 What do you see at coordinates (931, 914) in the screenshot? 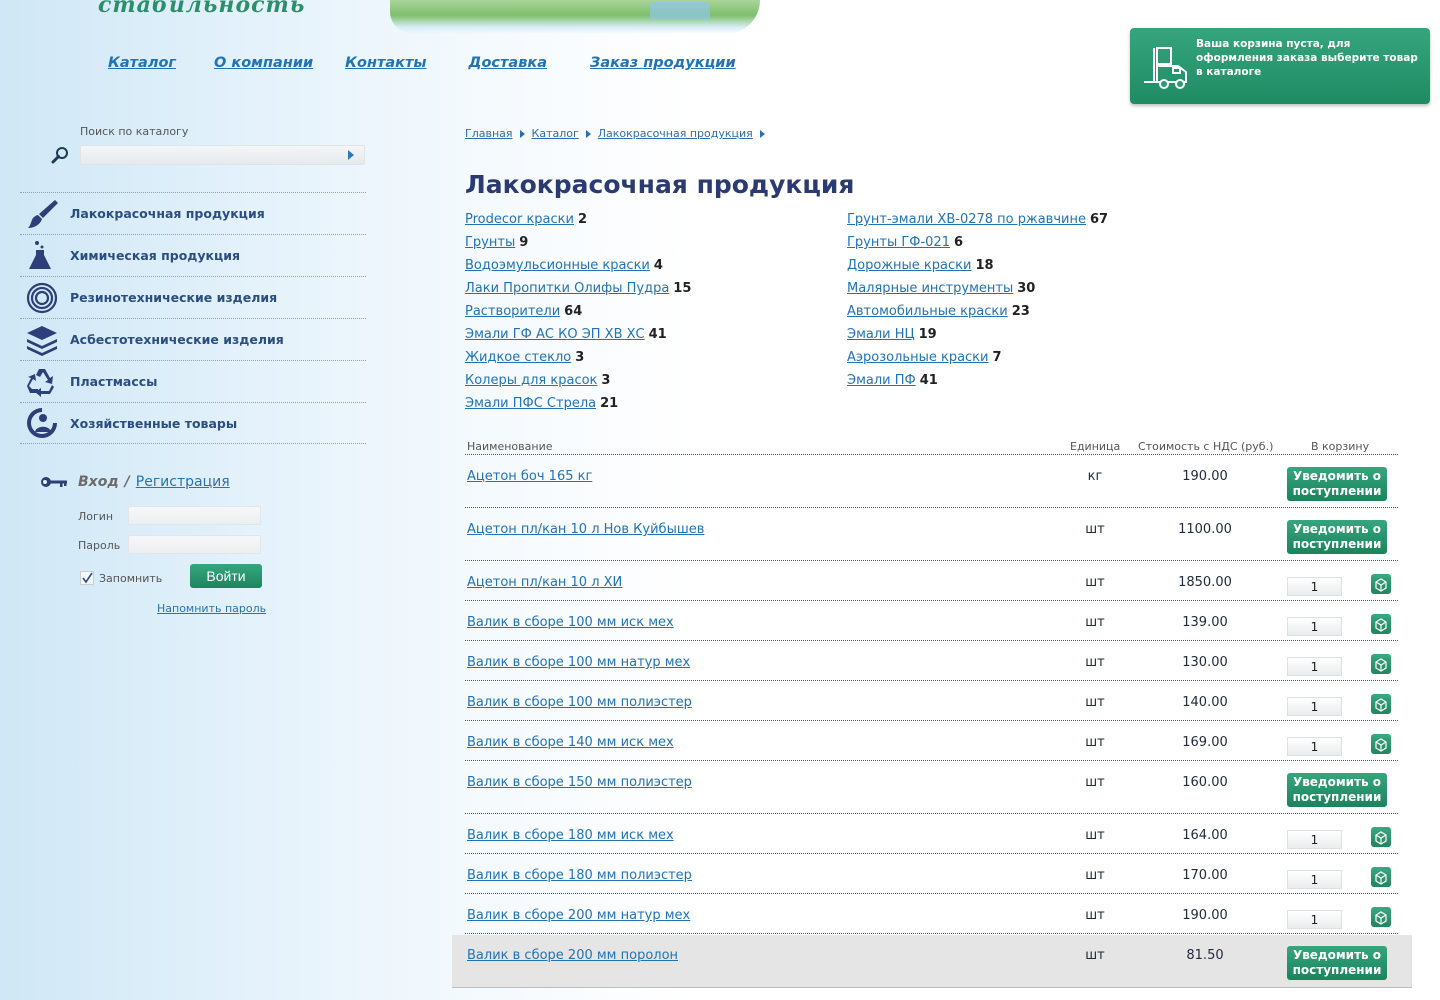
I see `table-row: Валик в сборе 200 мм натур мех шт 190.00 1` at bounding box center [931, 914].